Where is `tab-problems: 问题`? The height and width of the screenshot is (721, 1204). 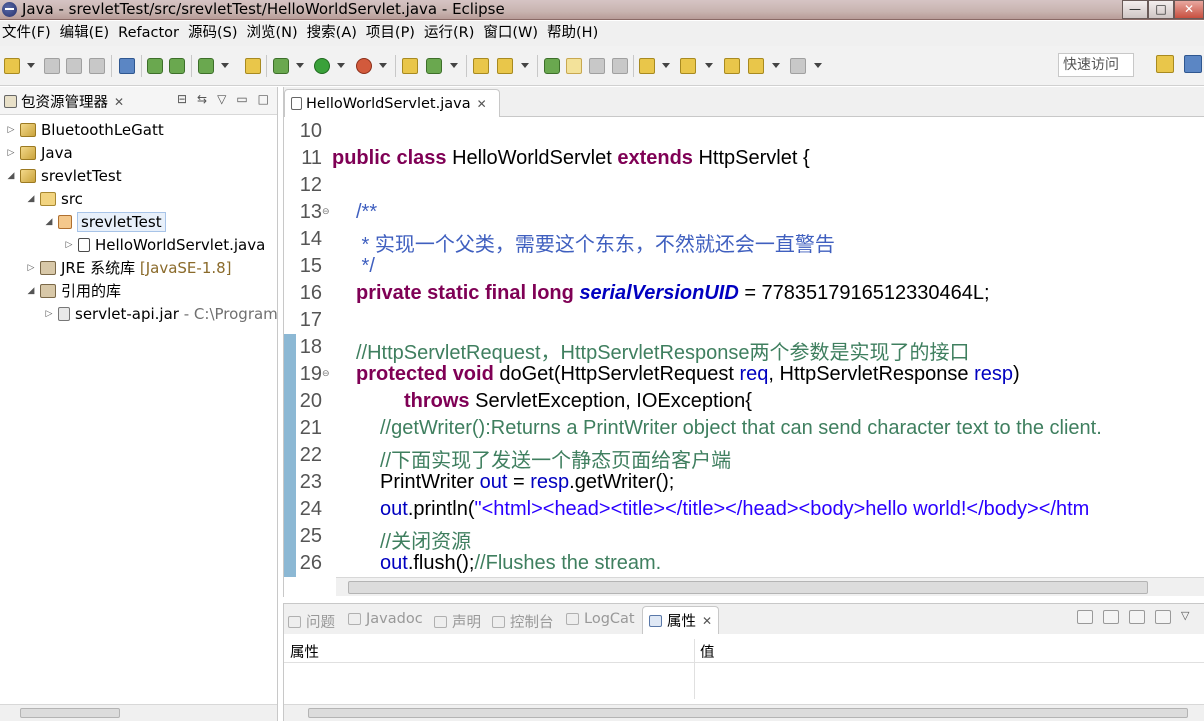 tab-problems: 问题 is located at coordinates (311, 621).